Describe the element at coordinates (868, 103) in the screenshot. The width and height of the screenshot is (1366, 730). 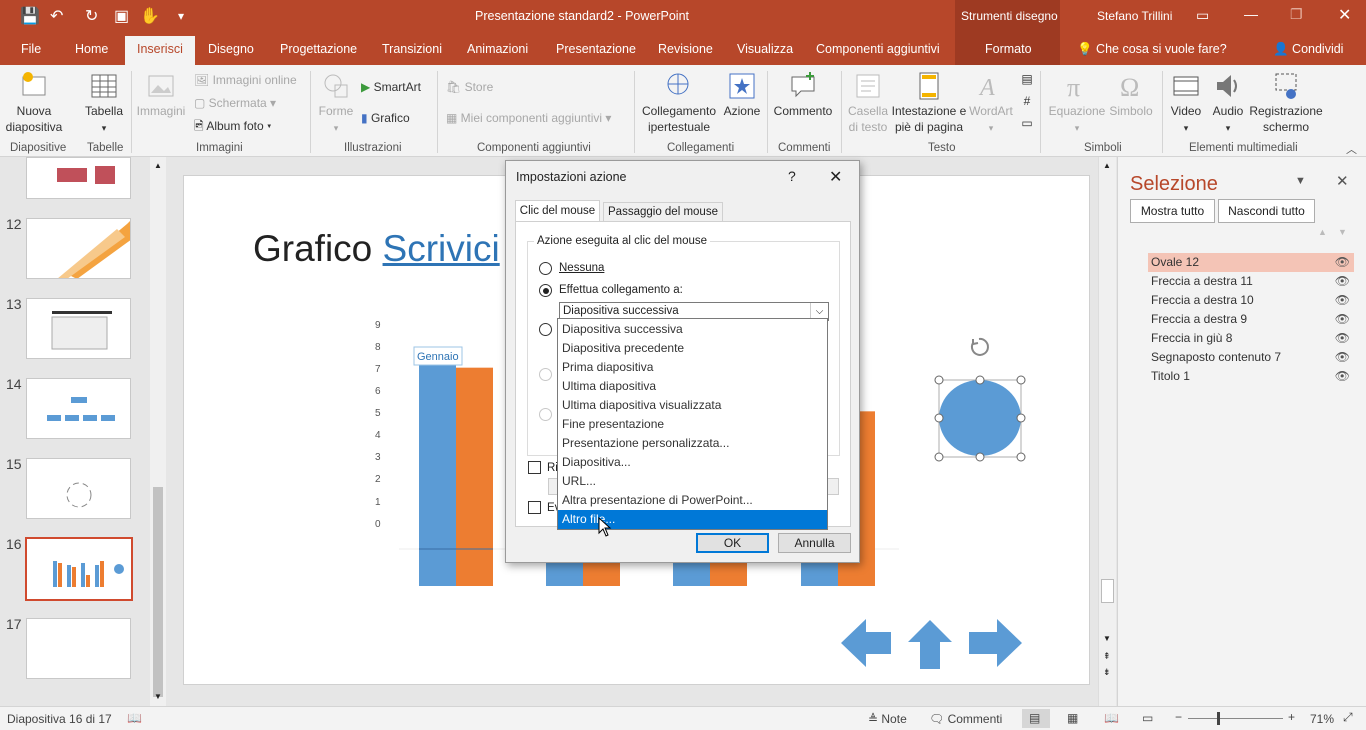
I see `textbox-button: Casella di testo` at that location.